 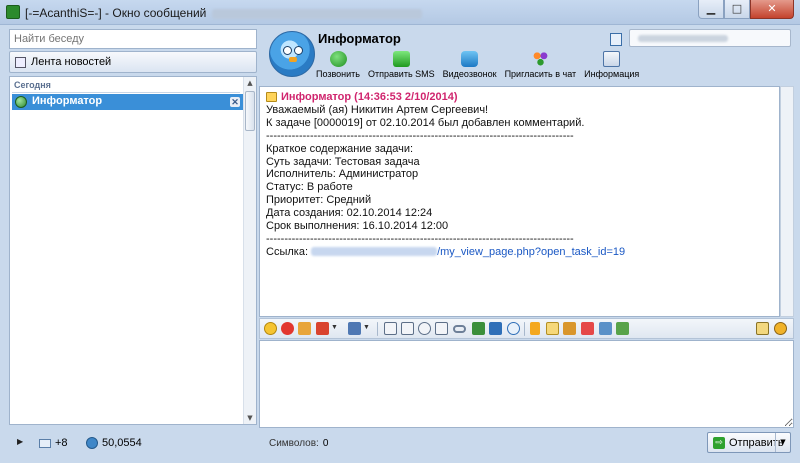 I want to click on list-icon, so click(x=495, y=328).